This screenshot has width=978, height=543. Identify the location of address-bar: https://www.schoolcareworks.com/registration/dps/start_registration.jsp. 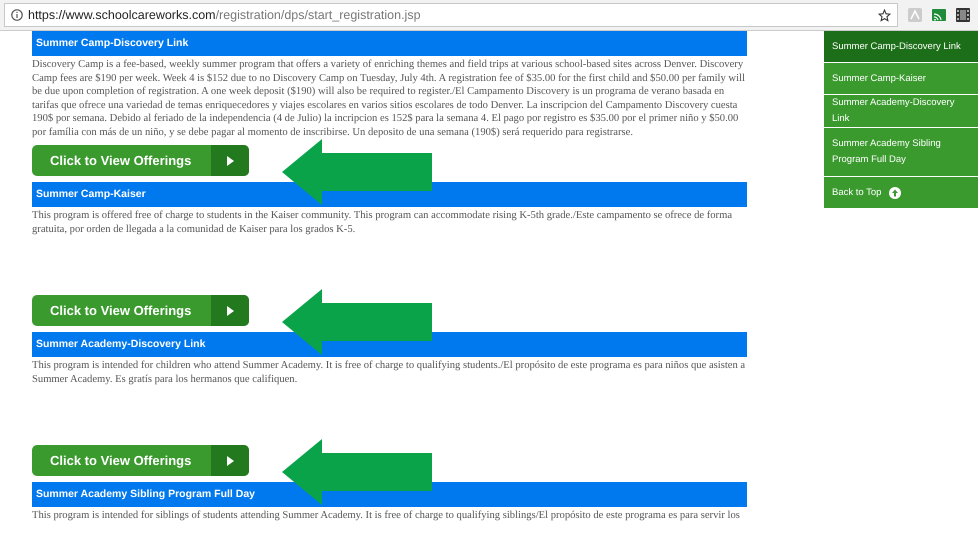
(451, 15).